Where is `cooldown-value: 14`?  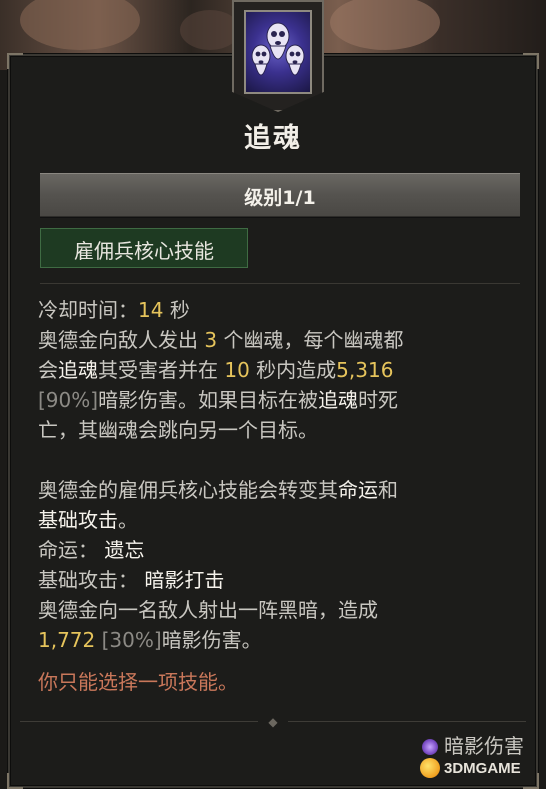 cooldown-value: 14 is located at coordinates (151, 310).